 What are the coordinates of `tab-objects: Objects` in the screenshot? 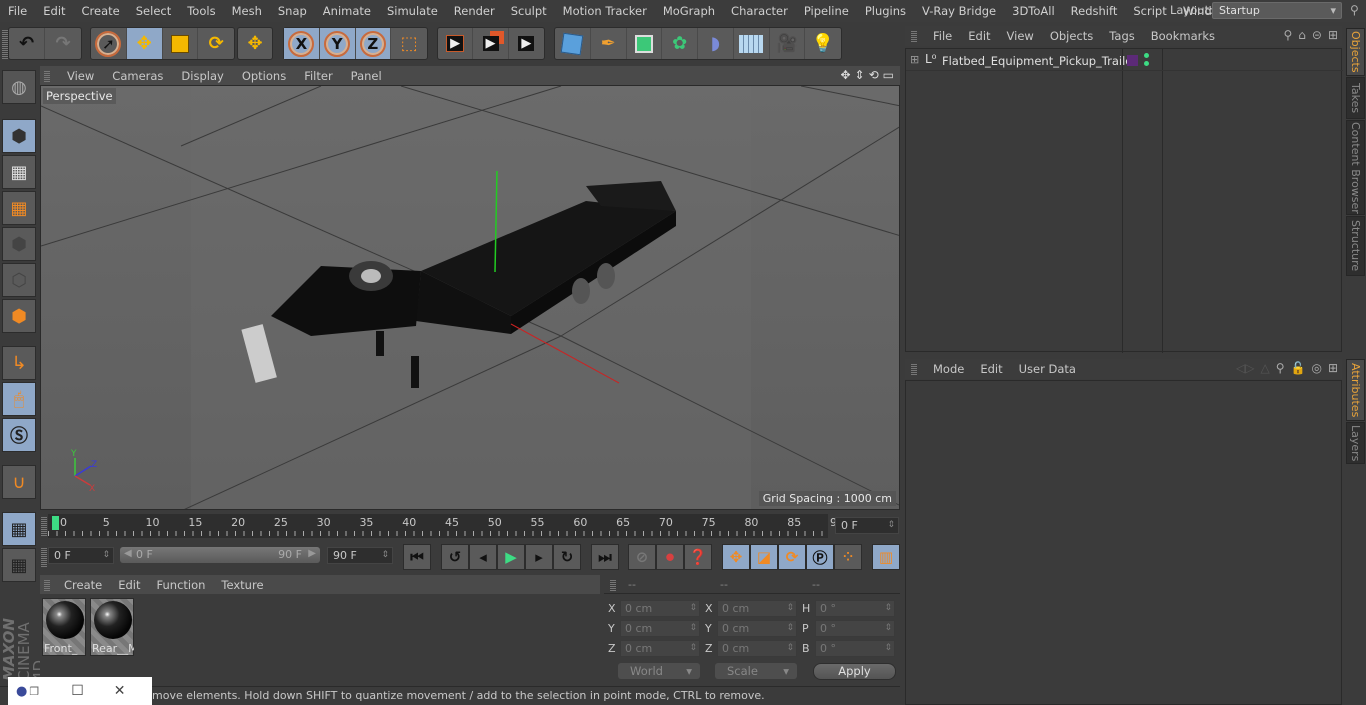 It's located at (1355, 52).